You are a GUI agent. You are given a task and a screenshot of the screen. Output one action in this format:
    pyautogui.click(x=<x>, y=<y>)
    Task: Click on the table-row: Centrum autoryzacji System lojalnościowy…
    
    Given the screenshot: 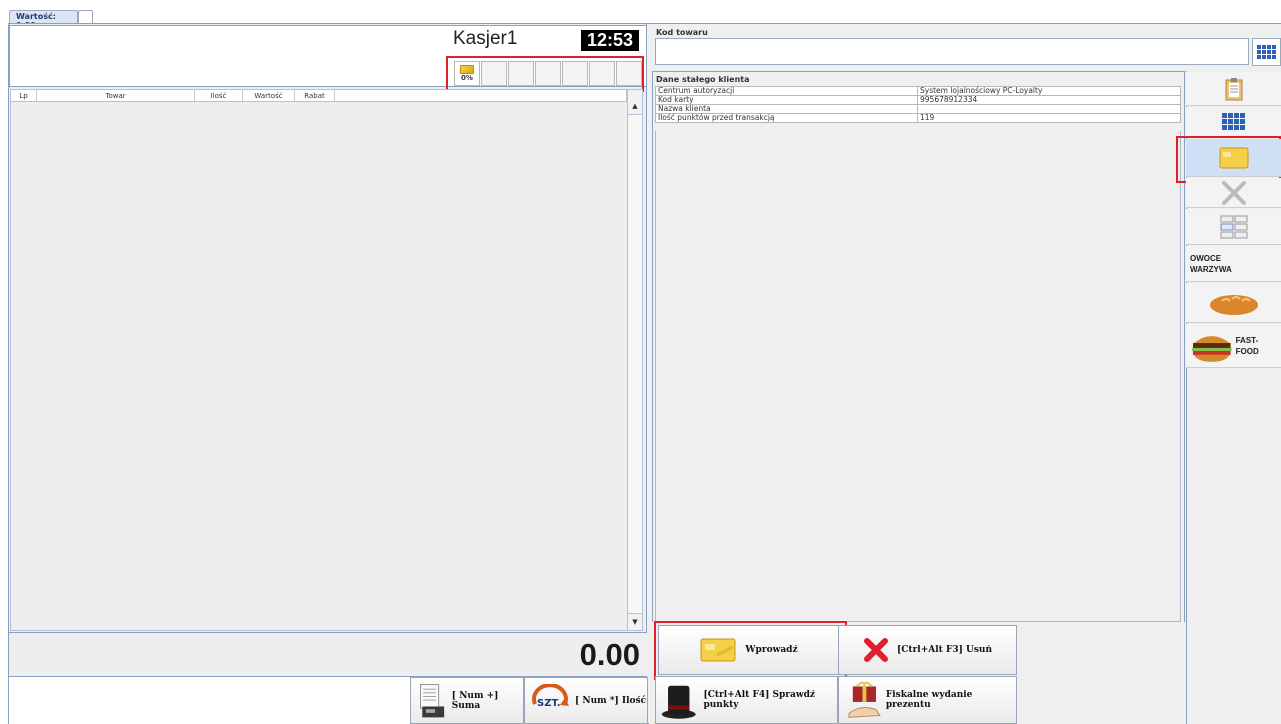 What is the action you would take?
    pyautogui.click(x=918, y=91)
    